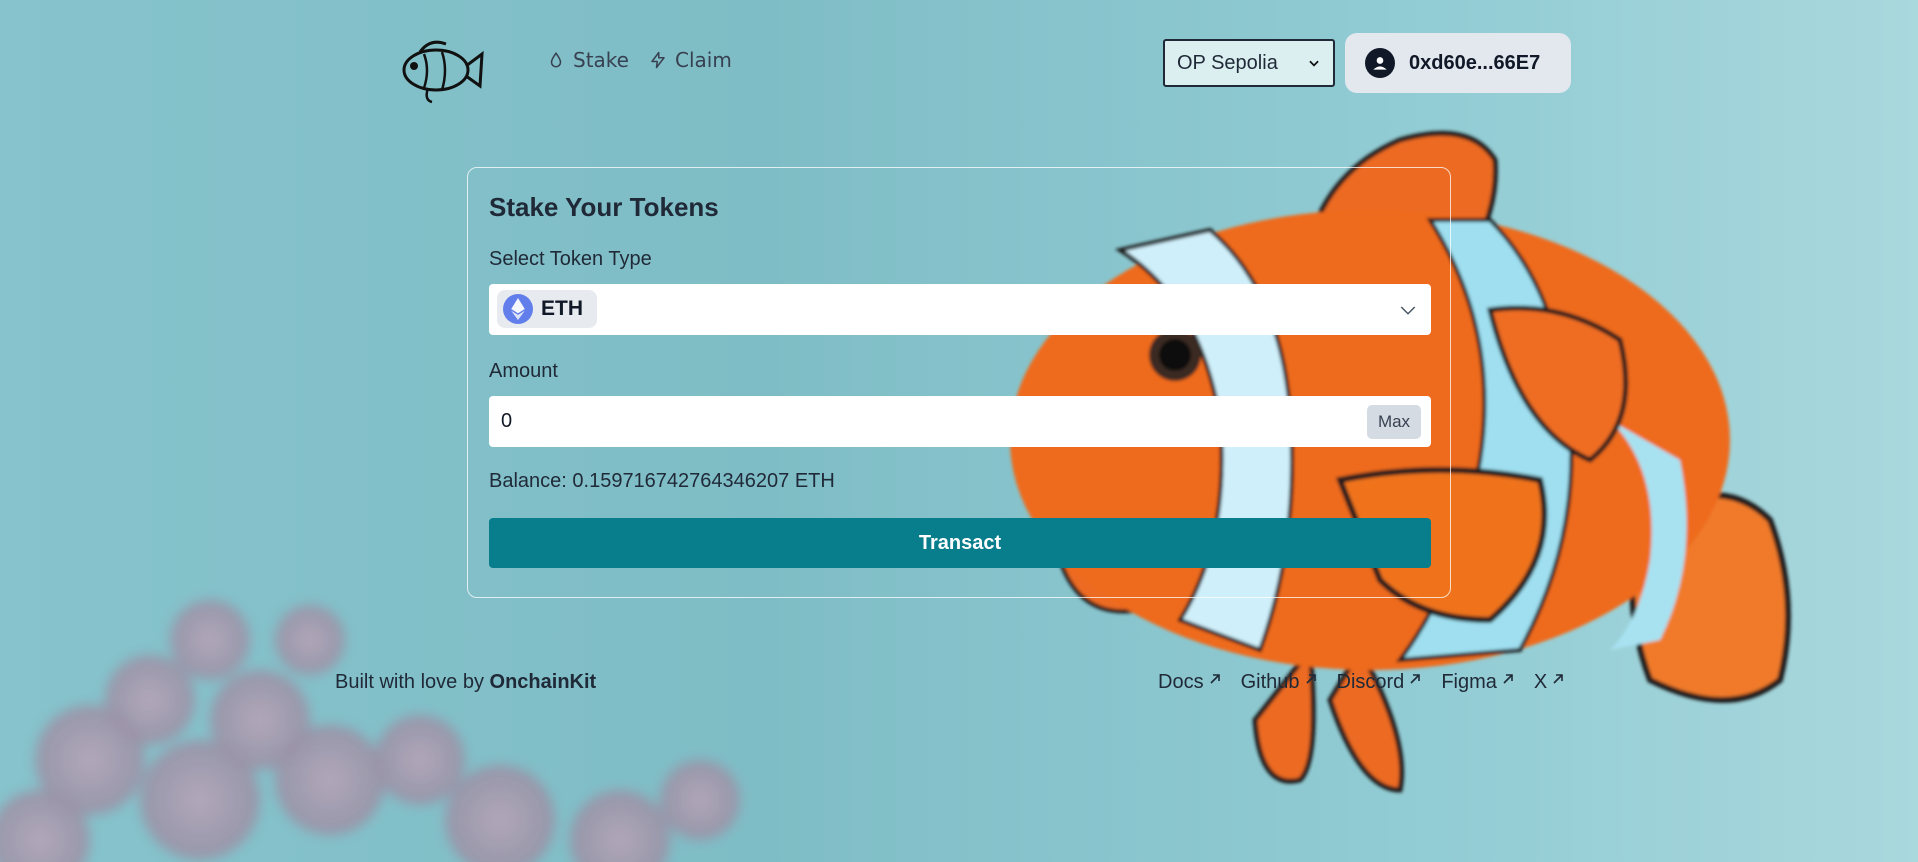 The height and width of the screenshot is (862, 1918). Describe the element at coordinates (703, 60) in the screenshot. I see `nav-claim-label: Claim` at that location.